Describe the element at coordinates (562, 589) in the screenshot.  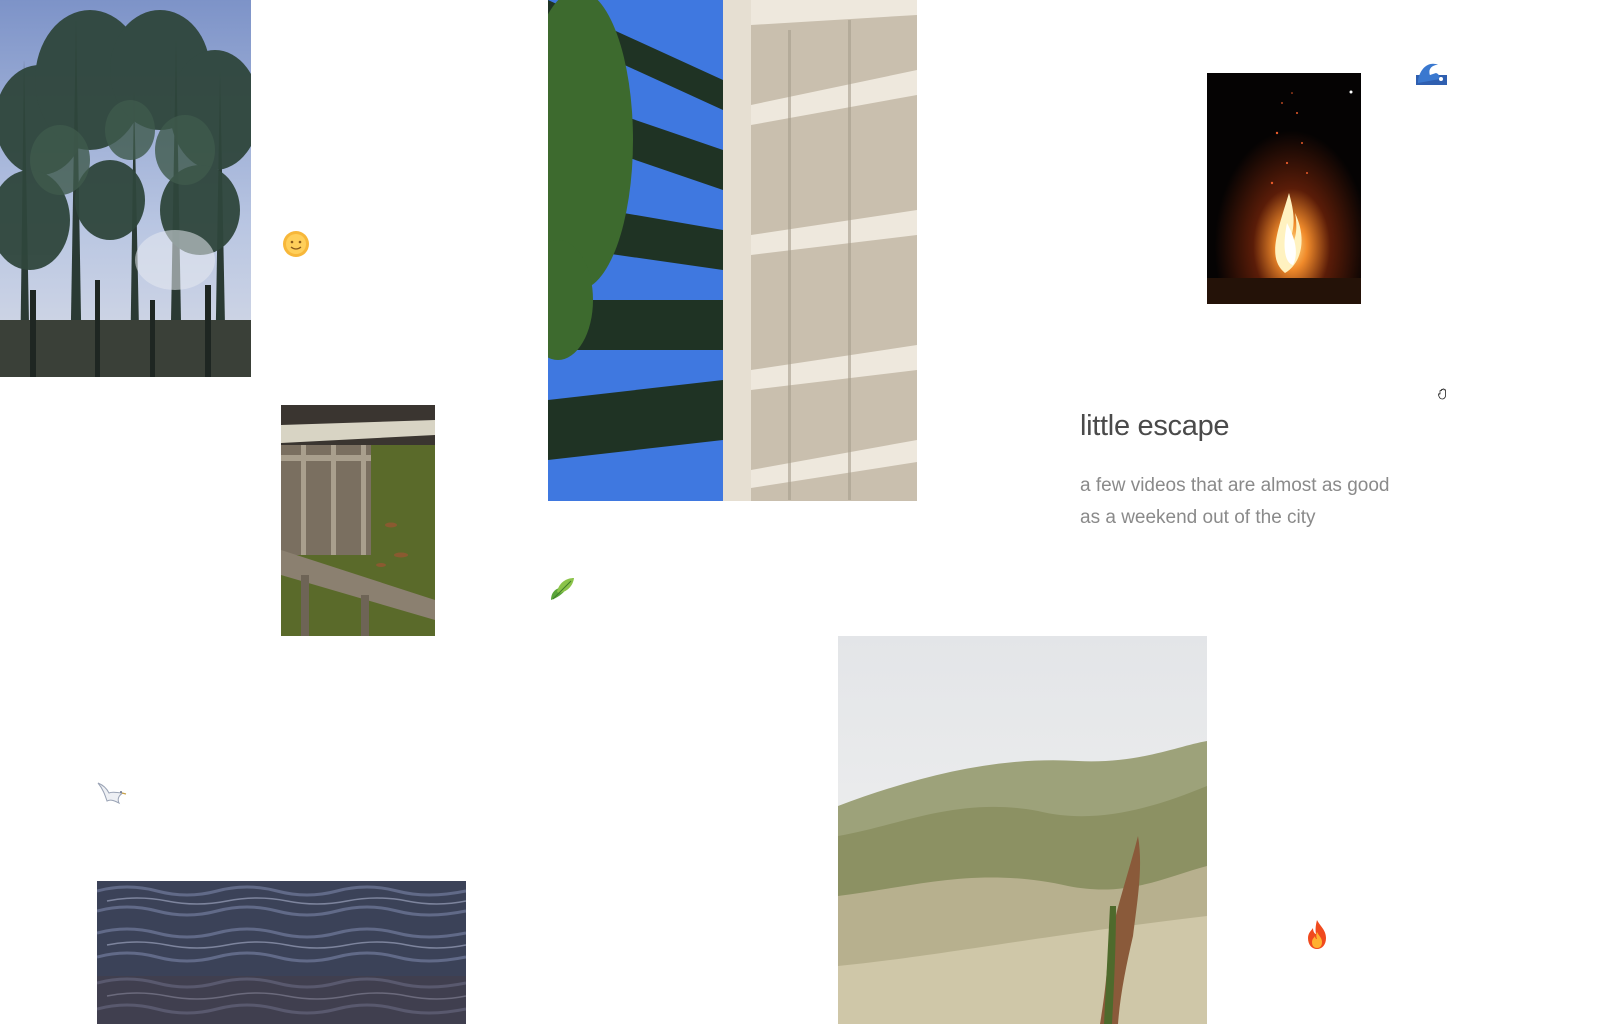
I see `leaf-icon` at that location.